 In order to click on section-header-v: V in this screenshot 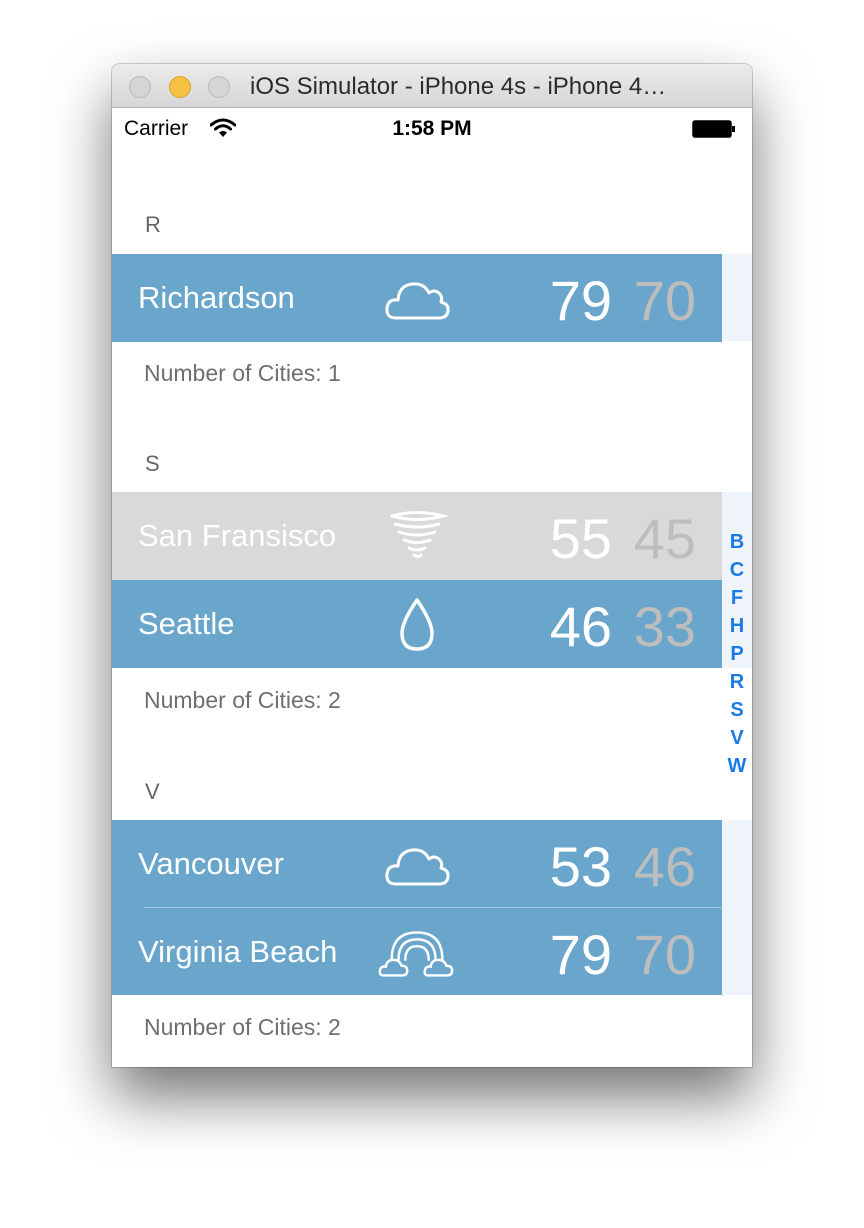, I will do `click(152, 791)`.